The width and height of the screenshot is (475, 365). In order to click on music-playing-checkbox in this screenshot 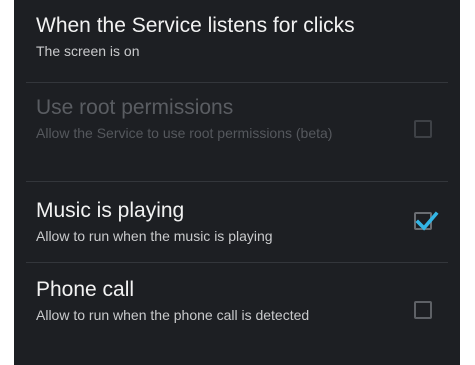, I will do `click(426, 221)`.